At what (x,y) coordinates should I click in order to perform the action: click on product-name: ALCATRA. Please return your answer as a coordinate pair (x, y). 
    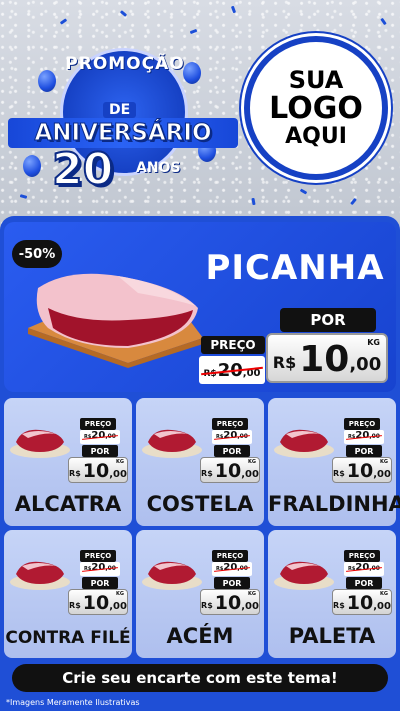
    Looking at the image, I should click on (68, 504).